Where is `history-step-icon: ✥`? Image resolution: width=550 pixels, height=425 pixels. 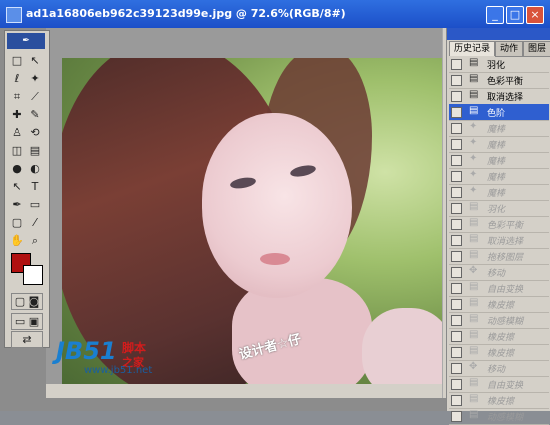
history-step-icon: ✥ is located at coordinates (473, 366).